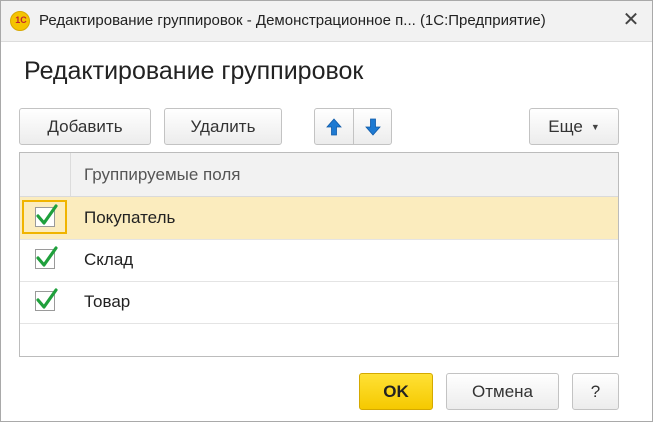 Image resolution: width=653 pixels, height=422 pixels. What do you see at coordinates (109, 259) in the screenshot?
I see `row-label: Склад` at bounding box center [109, 259].